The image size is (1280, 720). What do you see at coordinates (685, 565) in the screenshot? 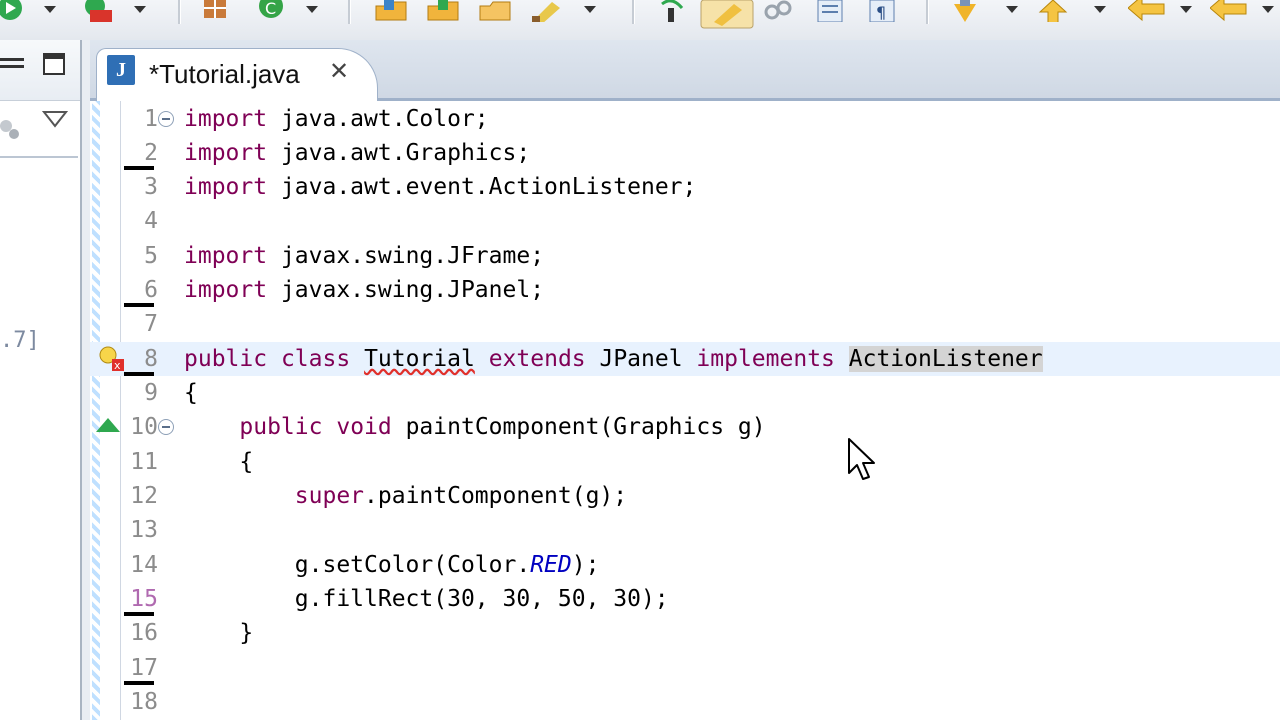
I see `code-line: 14 g.setColor(Color.RED);` at bounding box center [685, 565].